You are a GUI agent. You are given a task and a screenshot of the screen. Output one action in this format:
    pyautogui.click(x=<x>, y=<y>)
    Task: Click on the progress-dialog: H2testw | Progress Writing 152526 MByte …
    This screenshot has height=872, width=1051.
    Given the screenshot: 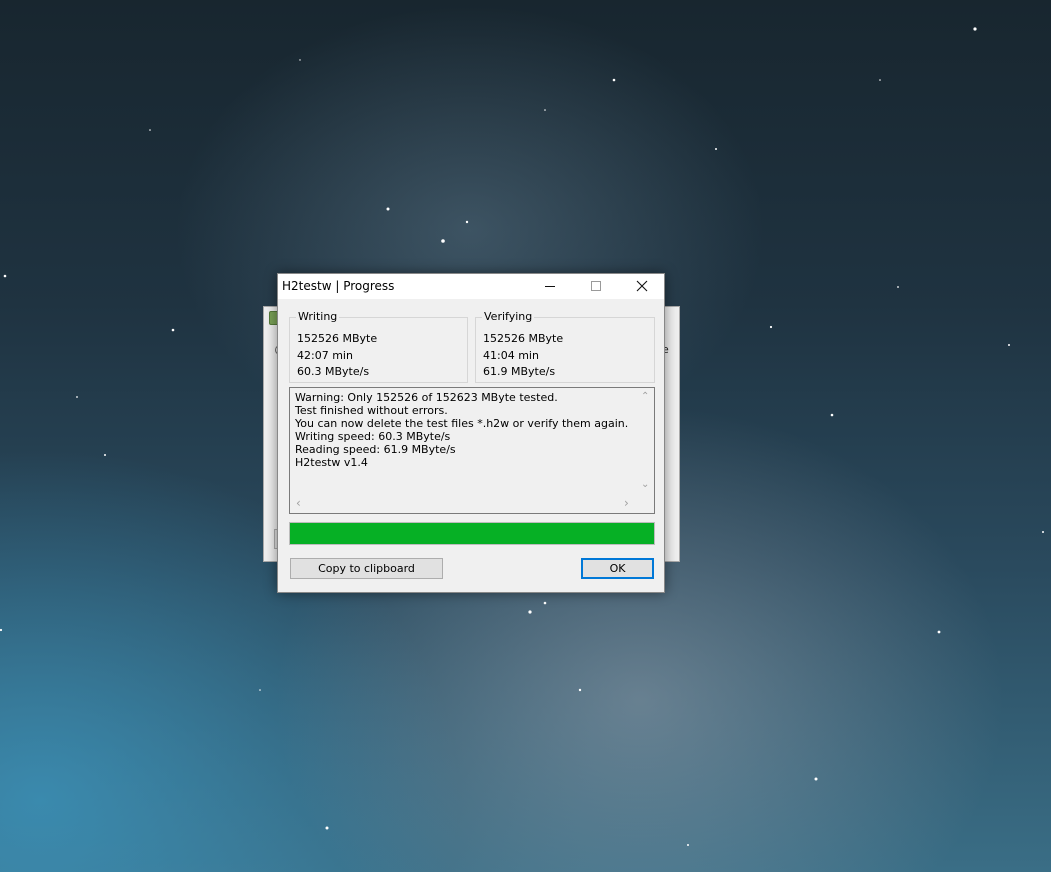 What is the action you would take?
    pyautogui.click(x=471, y=433)
    